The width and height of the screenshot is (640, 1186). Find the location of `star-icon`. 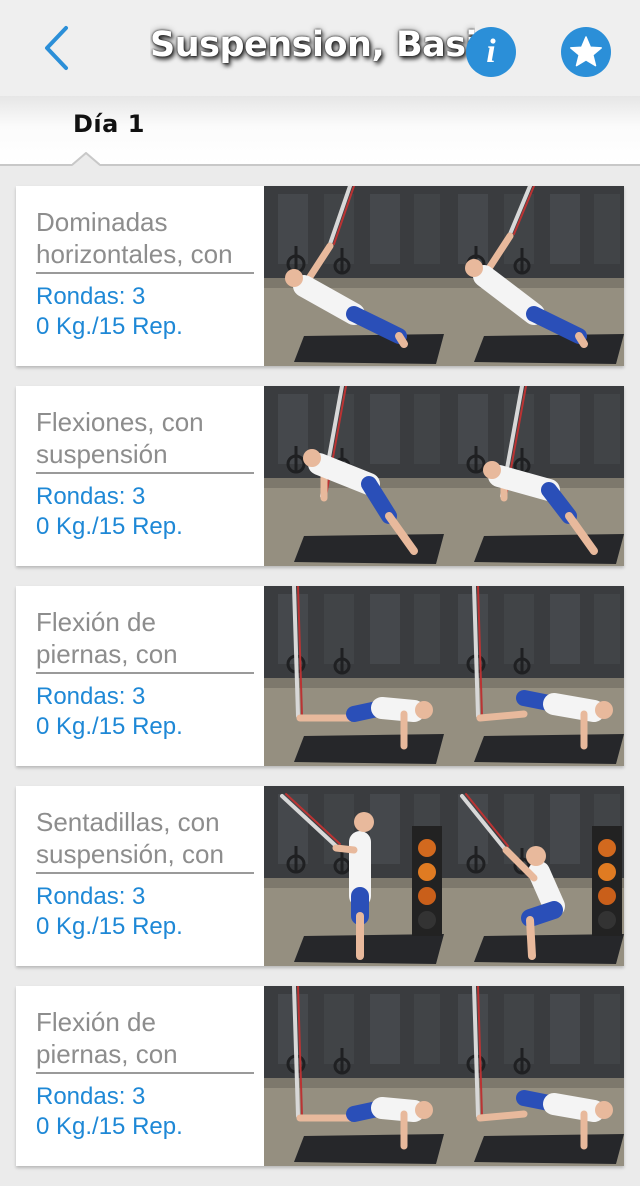

star-icon is located at coordinates (586, 51).